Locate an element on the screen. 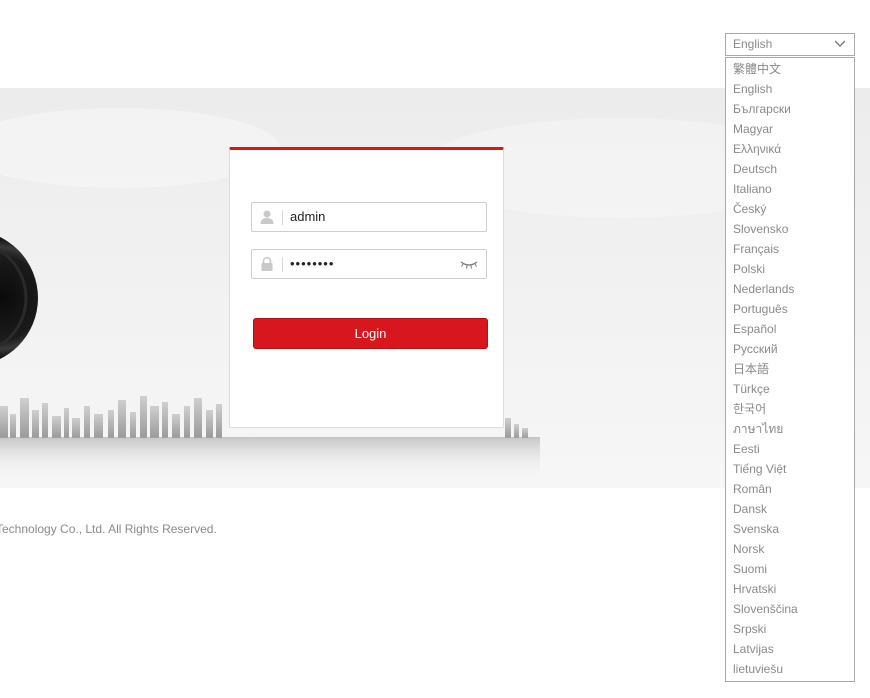  login-card: admin •••••••• Login is located at coordinates (366, 287).